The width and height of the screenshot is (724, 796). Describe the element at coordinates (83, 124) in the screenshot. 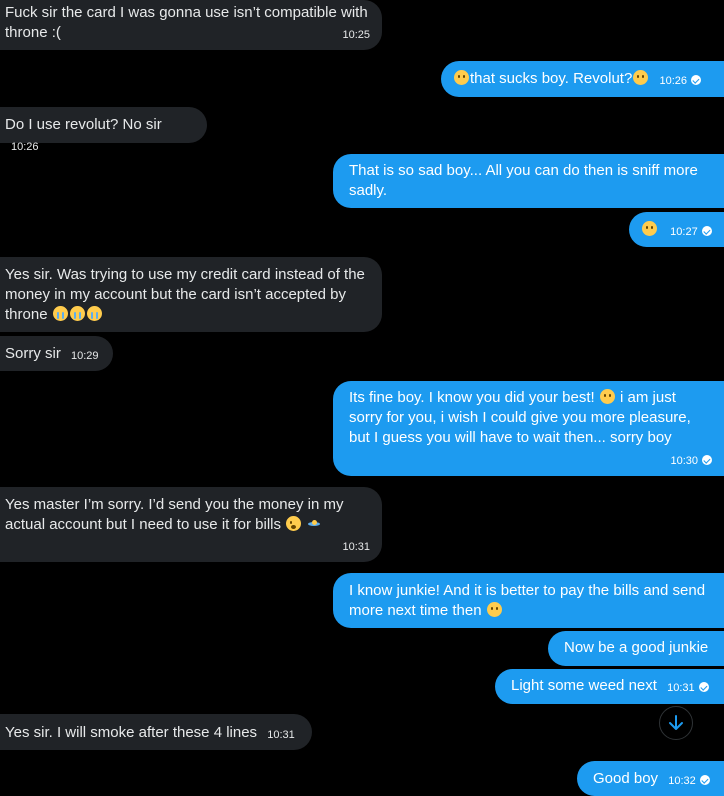

I see `message-text: Do I use revolut? No sir` at that location.